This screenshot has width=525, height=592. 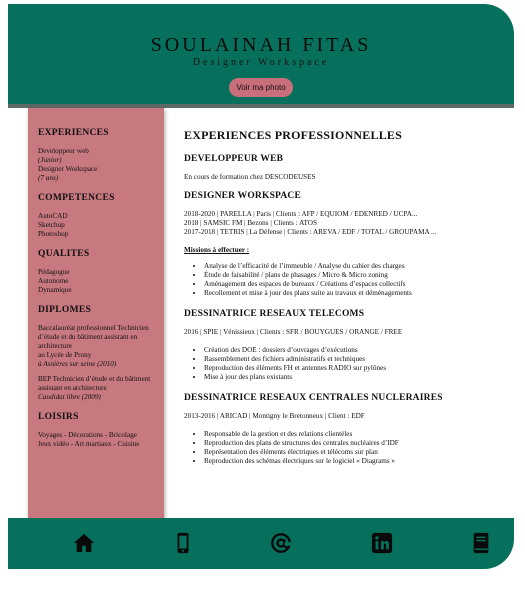 I want to click on home-icon, so click(x=84, y=543).